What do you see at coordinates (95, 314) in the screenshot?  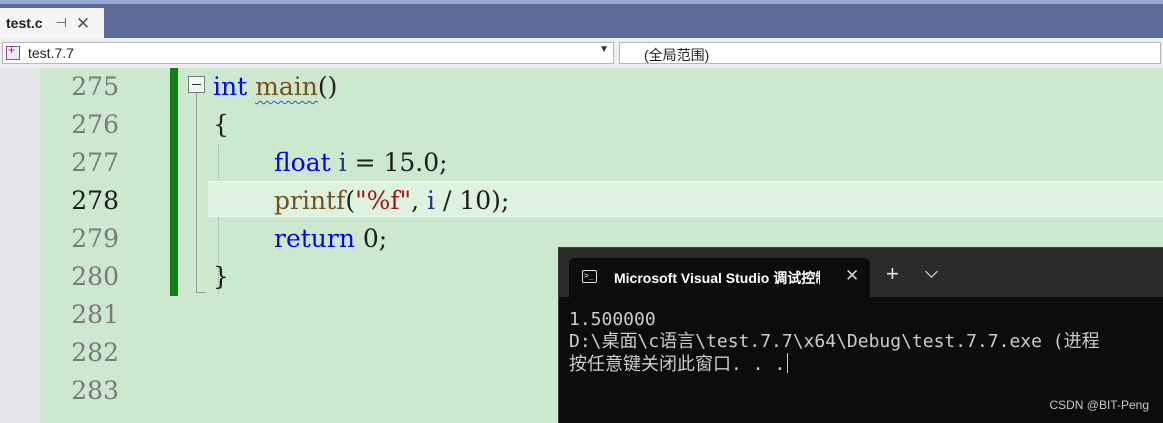 I see `line-number: 281` at bounding box center [95, 314].